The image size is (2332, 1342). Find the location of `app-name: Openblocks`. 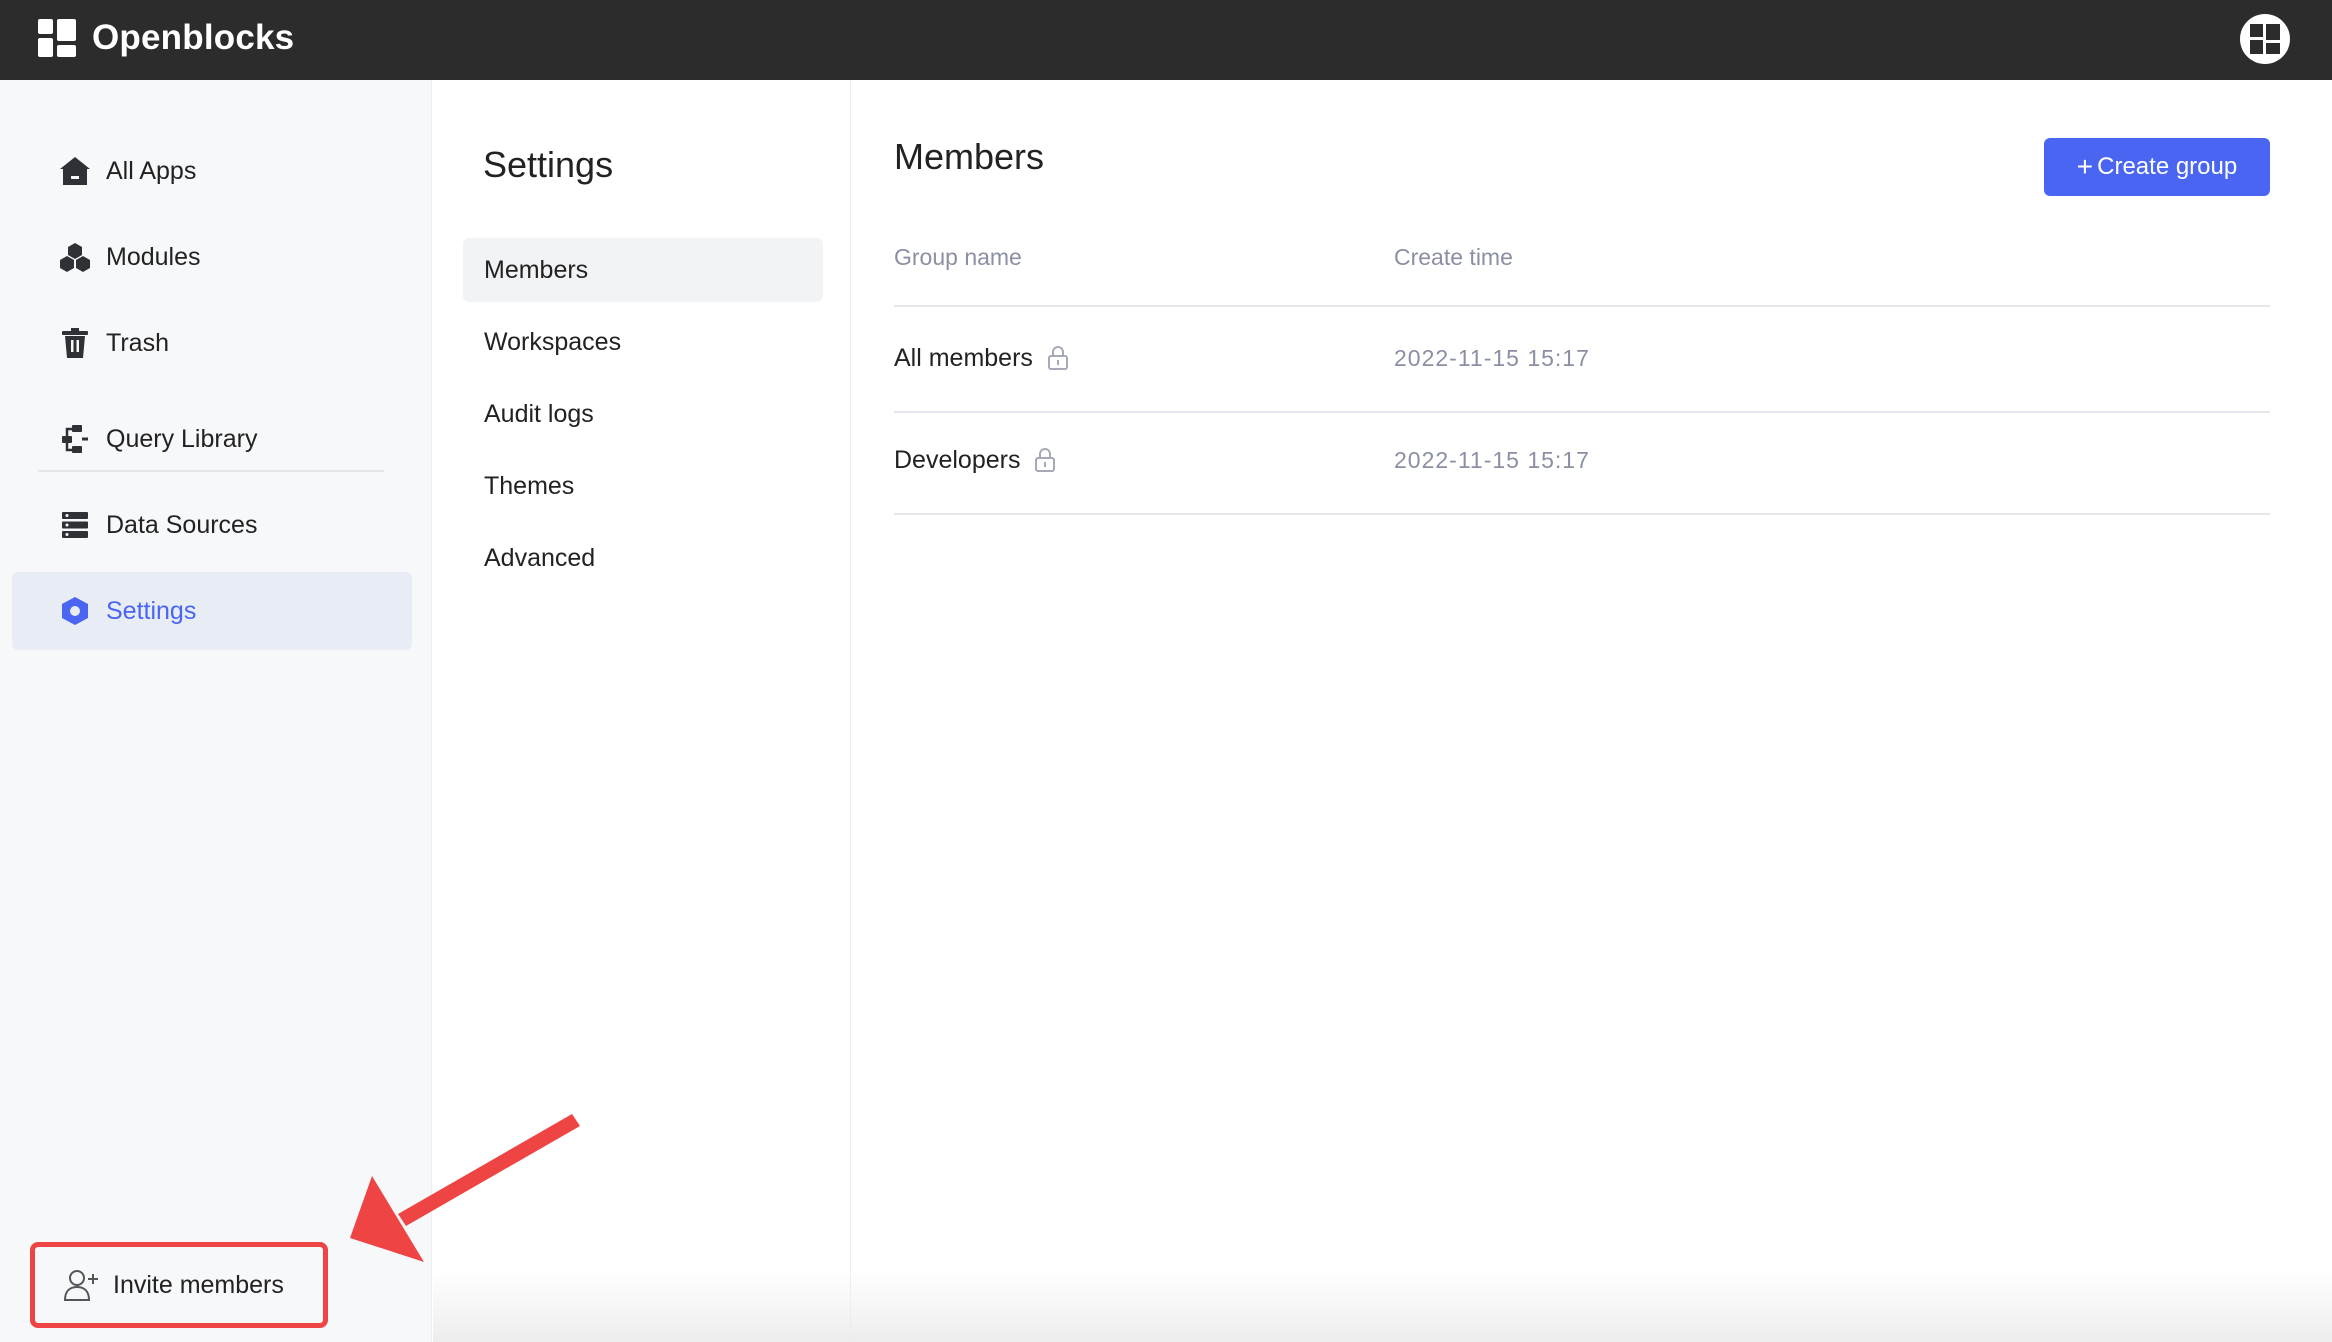

app-name: Openblocks is located at coordinates (193, 37).